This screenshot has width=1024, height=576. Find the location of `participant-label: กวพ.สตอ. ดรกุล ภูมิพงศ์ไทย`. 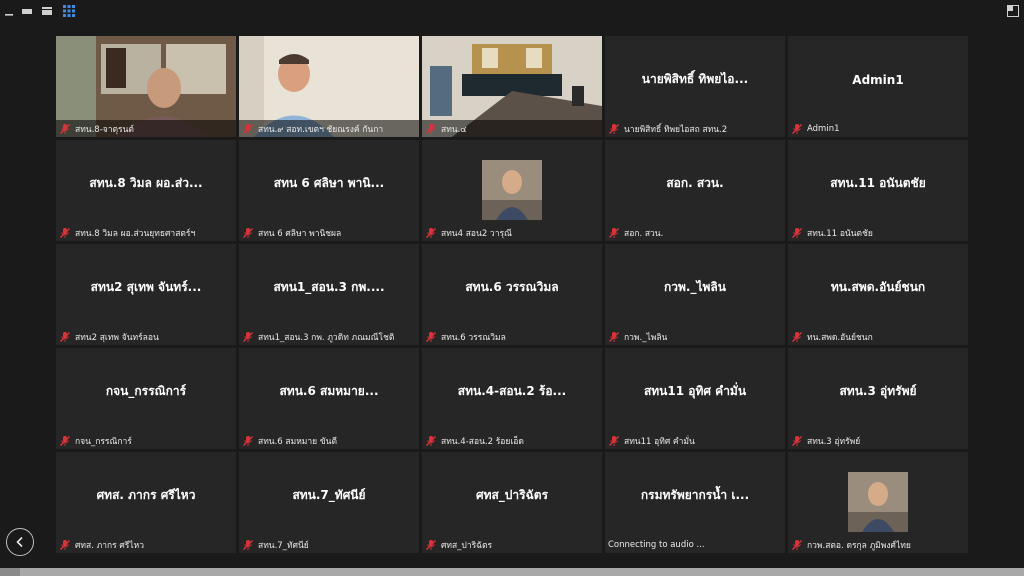

participant-label: กวพ.สตอ. ดรกุล ภูมิพงศ์ไทย is located at coordinates (859, 545).